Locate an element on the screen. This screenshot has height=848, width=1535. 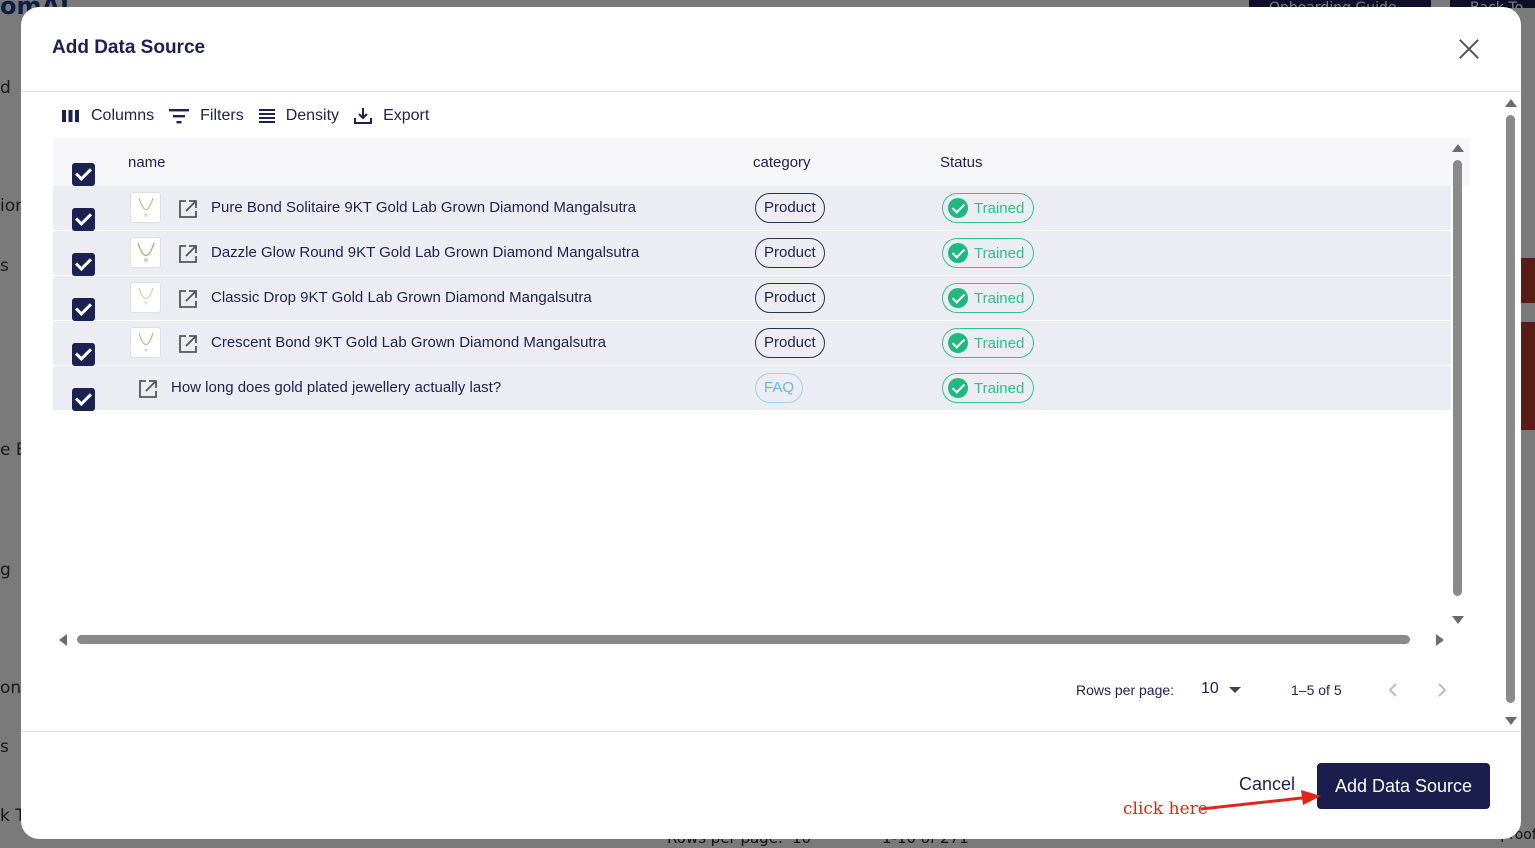
grid-horizontal-scrollbar is located at coordinates (752, 640).